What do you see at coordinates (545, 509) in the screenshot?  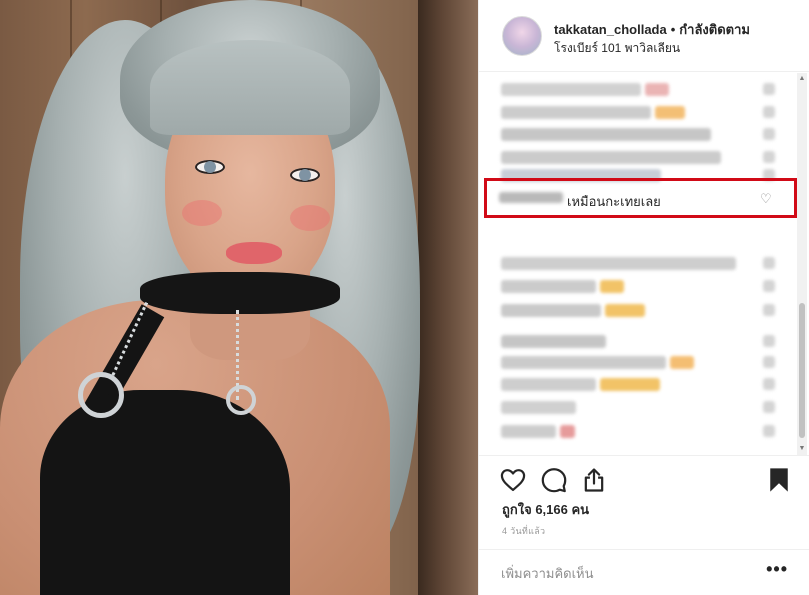 I see `likes-count: ถูกใจ 6,166 คน` at bounding box center [545, 509].